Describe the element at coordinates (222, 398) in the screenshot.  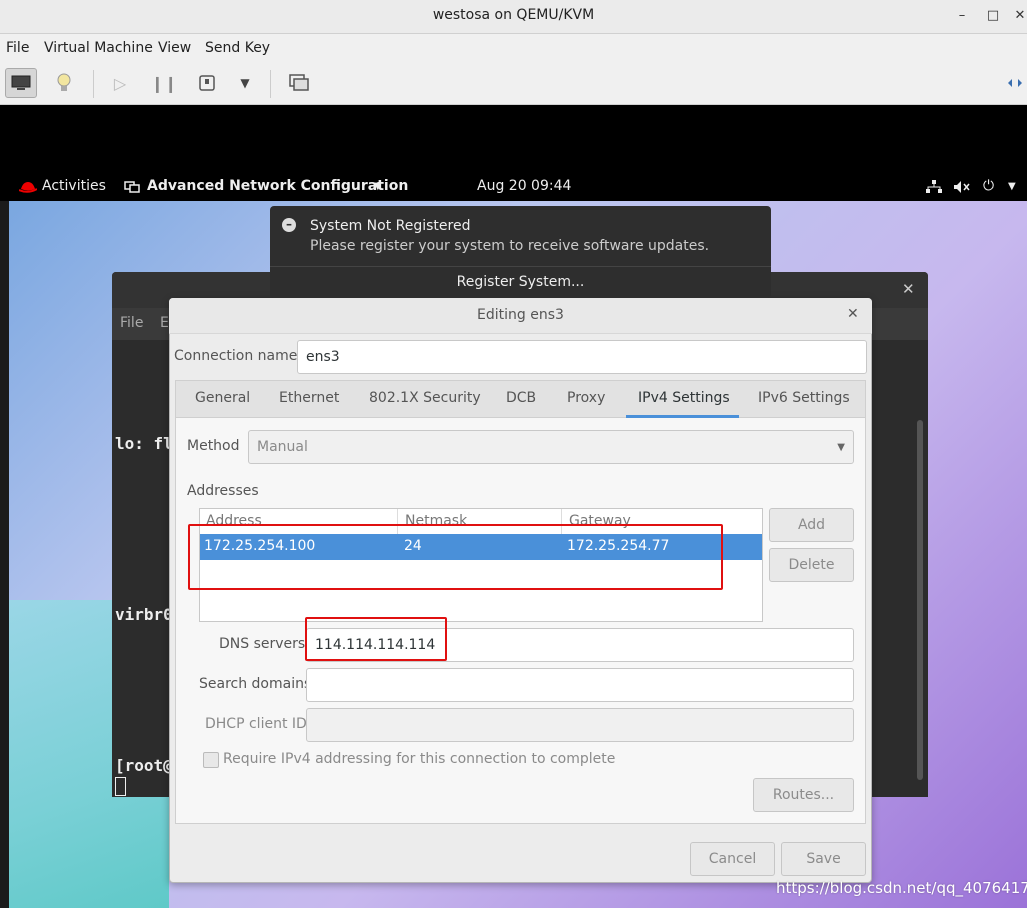
I see `tab-general: General` at that location.